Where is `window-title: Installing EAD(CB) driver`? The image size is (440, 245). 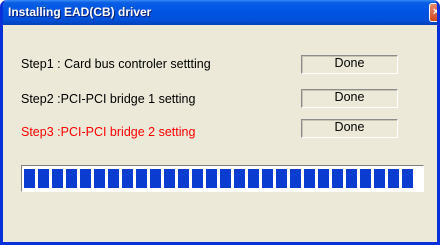 window-title: Installing EAD(CB) driver is located at coordinates (80, 12).